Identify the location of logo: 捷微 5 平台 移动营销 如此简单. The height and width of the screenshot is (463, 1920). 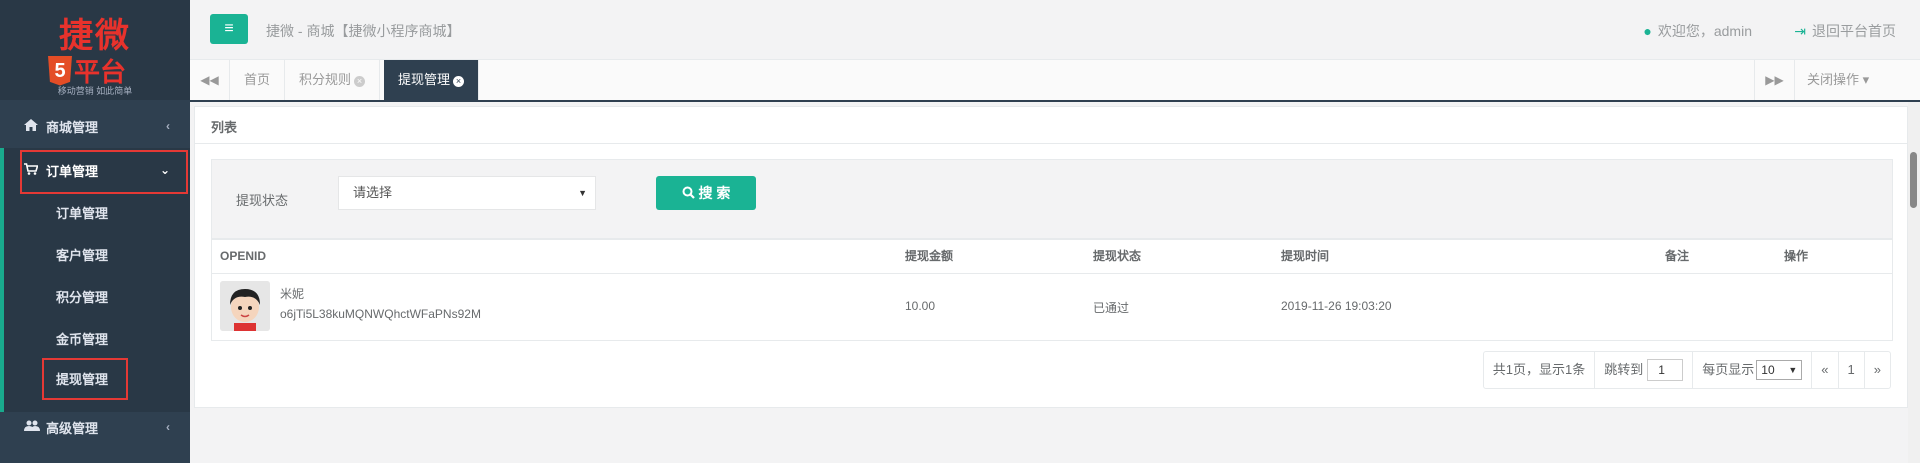
(95, 50).